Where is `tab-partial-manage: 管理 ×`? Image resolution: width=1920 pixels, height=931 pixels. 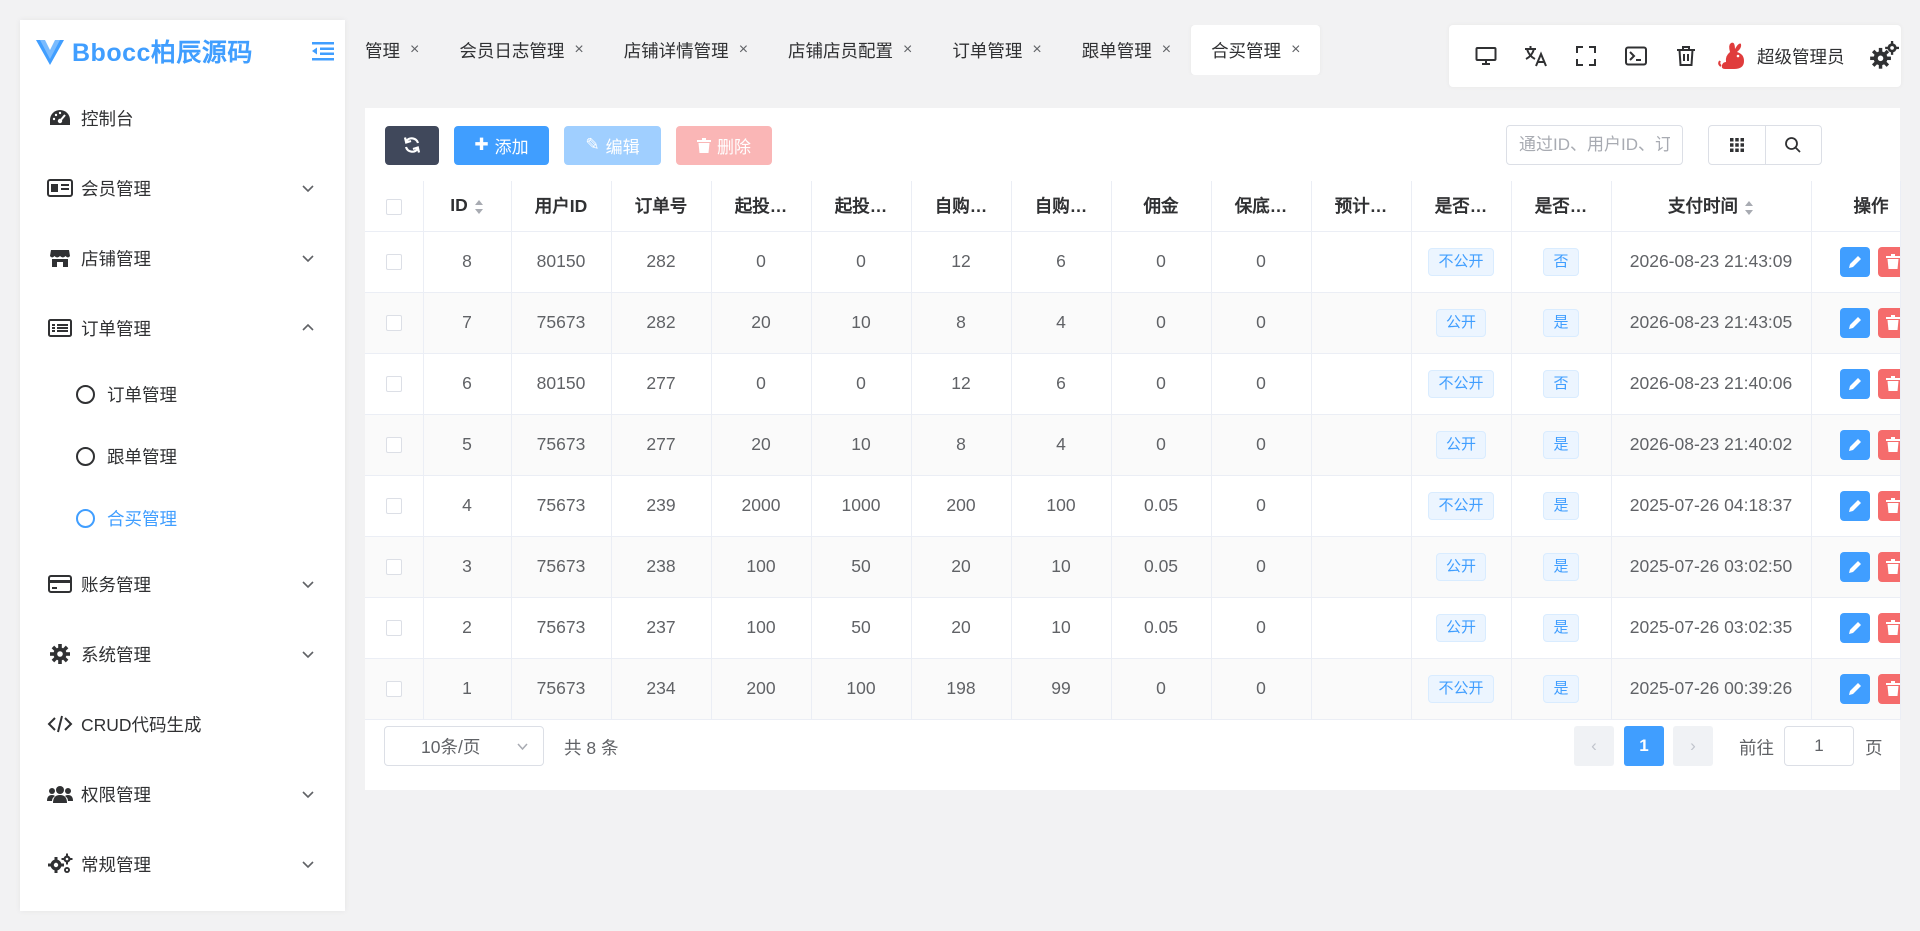 tab-partial-manage: 管理 × is located at coordinates (392, 50).